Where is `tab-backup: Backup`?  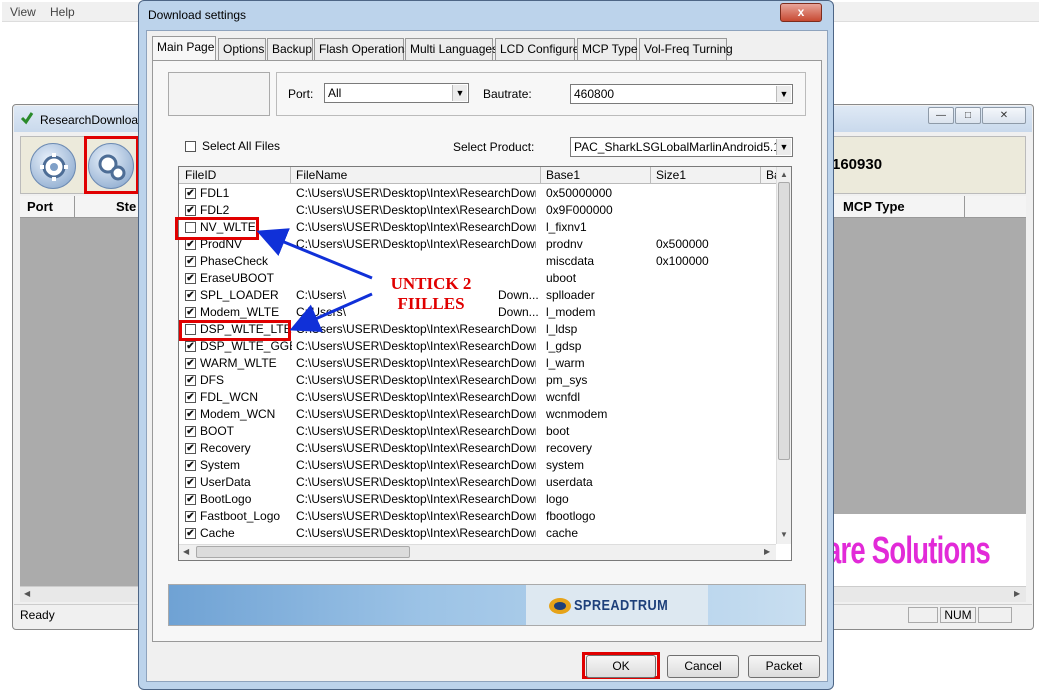 tab-backup: Backup is located at coordinates (290, 49).